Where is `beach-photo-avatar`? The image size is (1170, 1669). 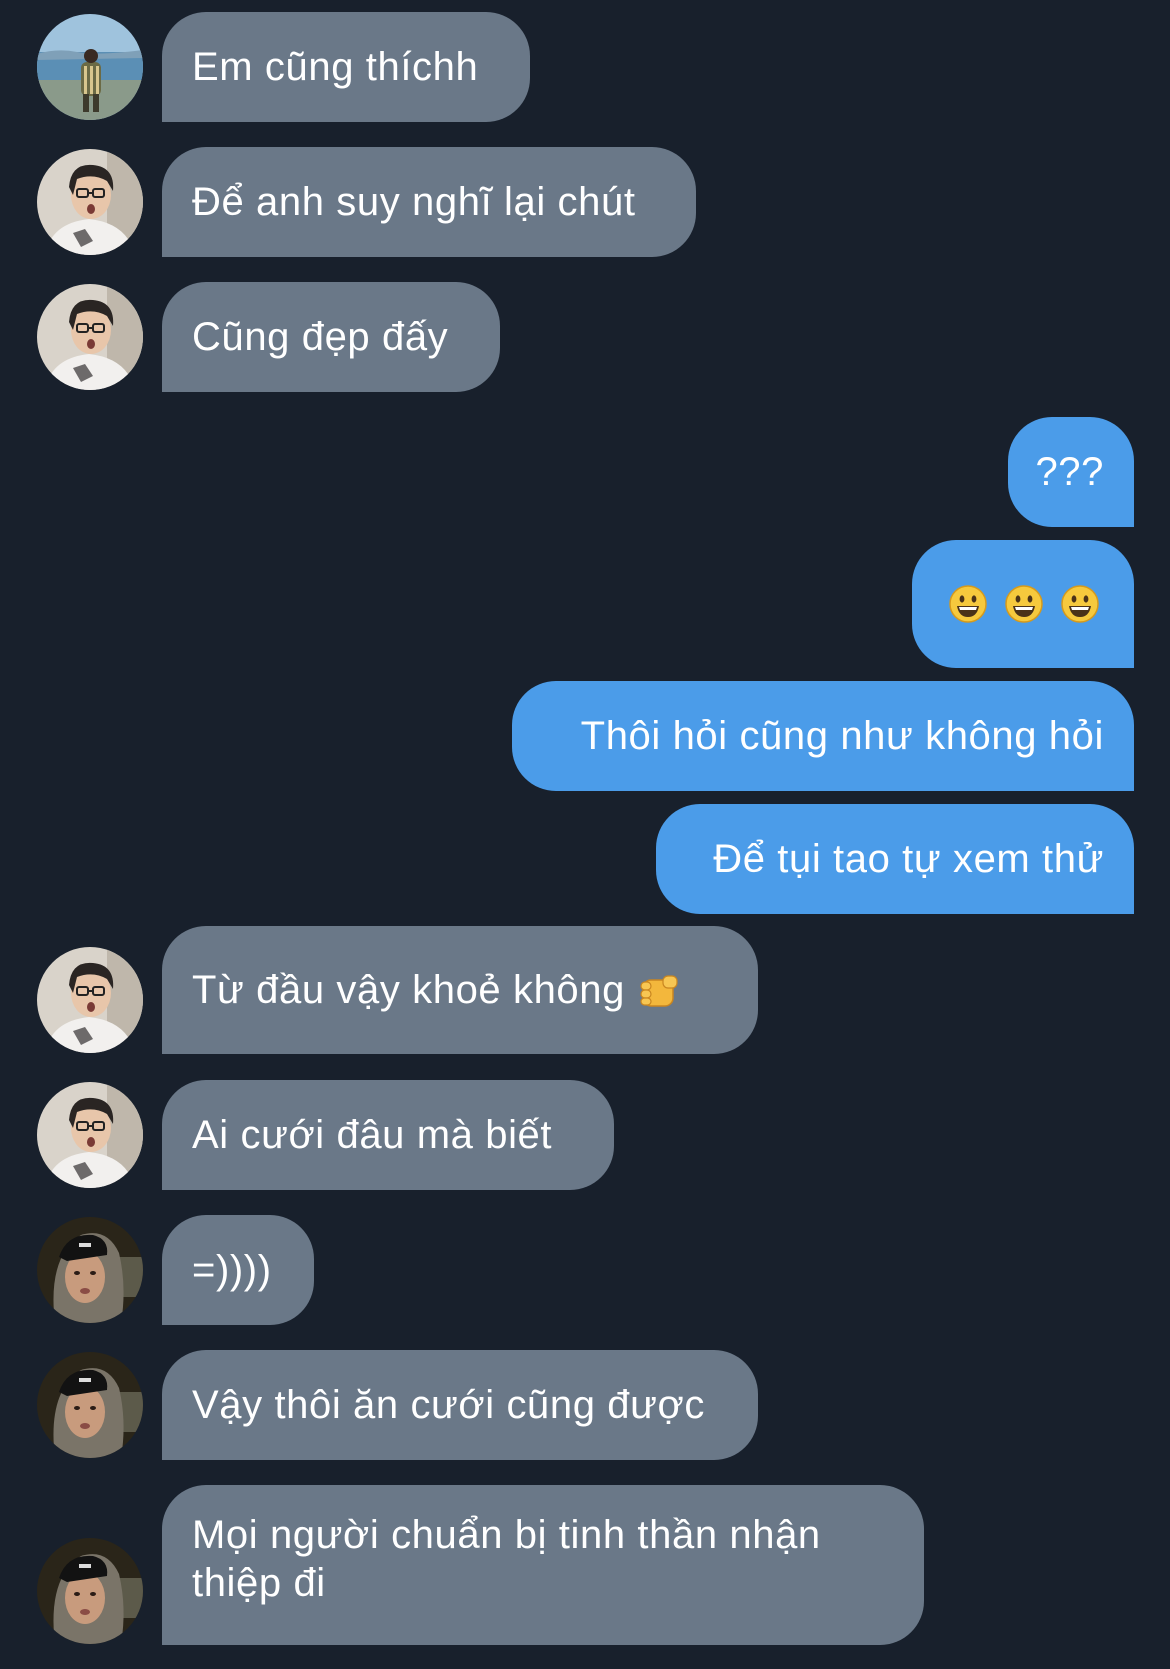 beach-photo-avatar is located at coordinates (90, 67).